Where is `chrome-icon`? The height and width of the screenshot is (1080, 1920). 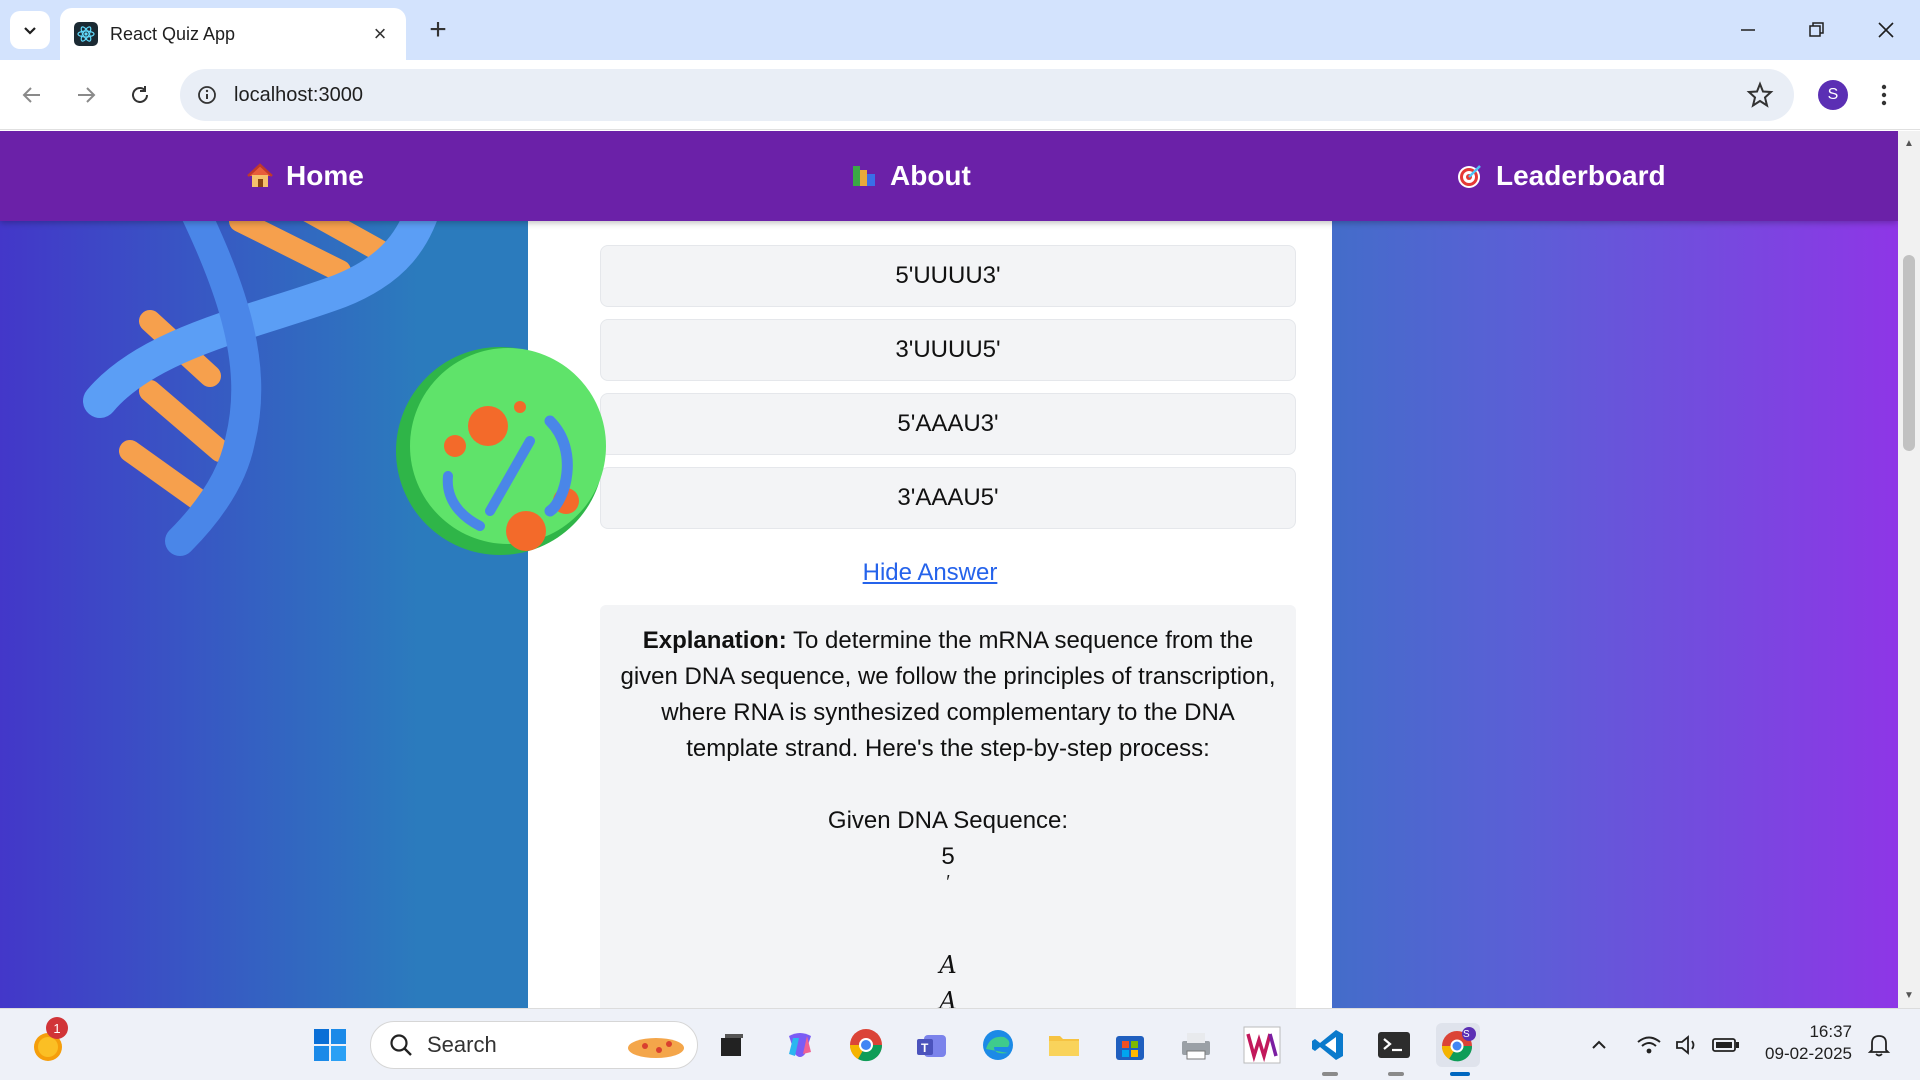
chrome-icon is located at coordinates (866, 1045).